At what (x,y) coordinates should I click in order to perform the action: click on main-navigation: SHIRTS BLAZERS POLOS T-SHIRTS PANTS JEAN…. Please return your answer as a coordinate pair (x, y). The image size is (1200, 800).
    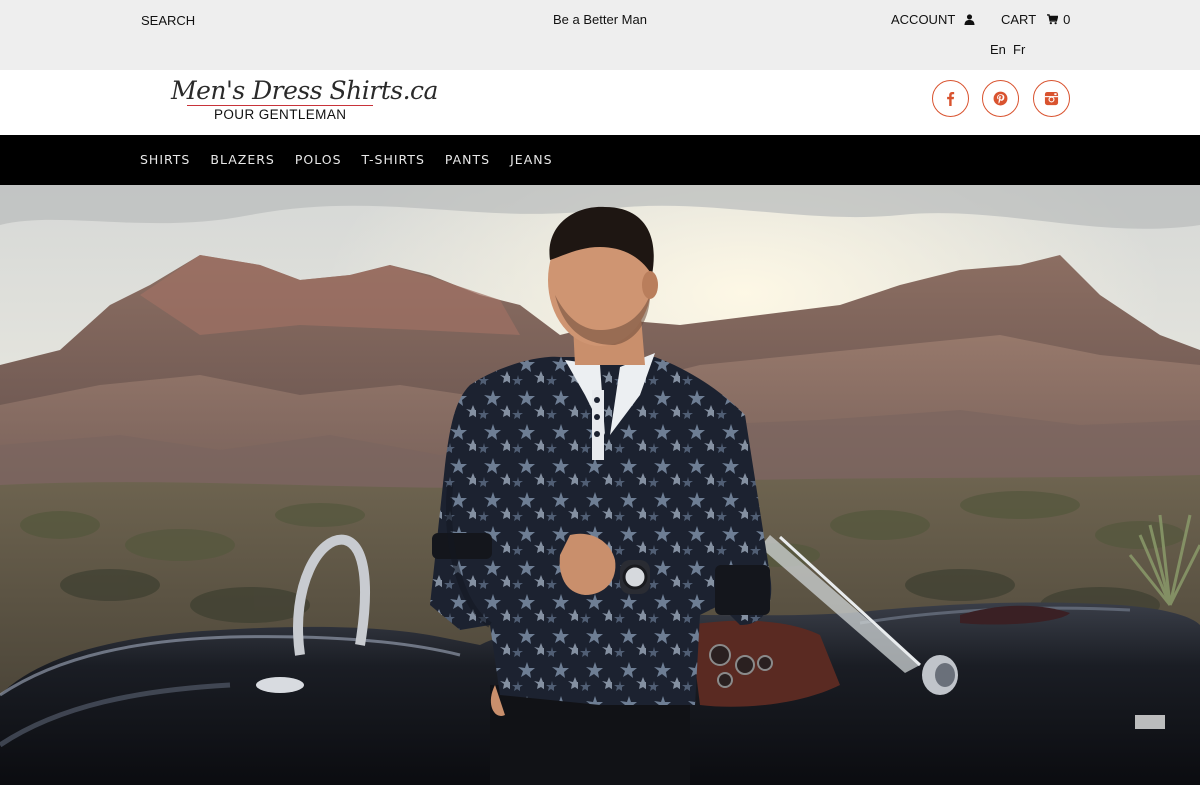
    Looking at the image, I should click on (600, 160).